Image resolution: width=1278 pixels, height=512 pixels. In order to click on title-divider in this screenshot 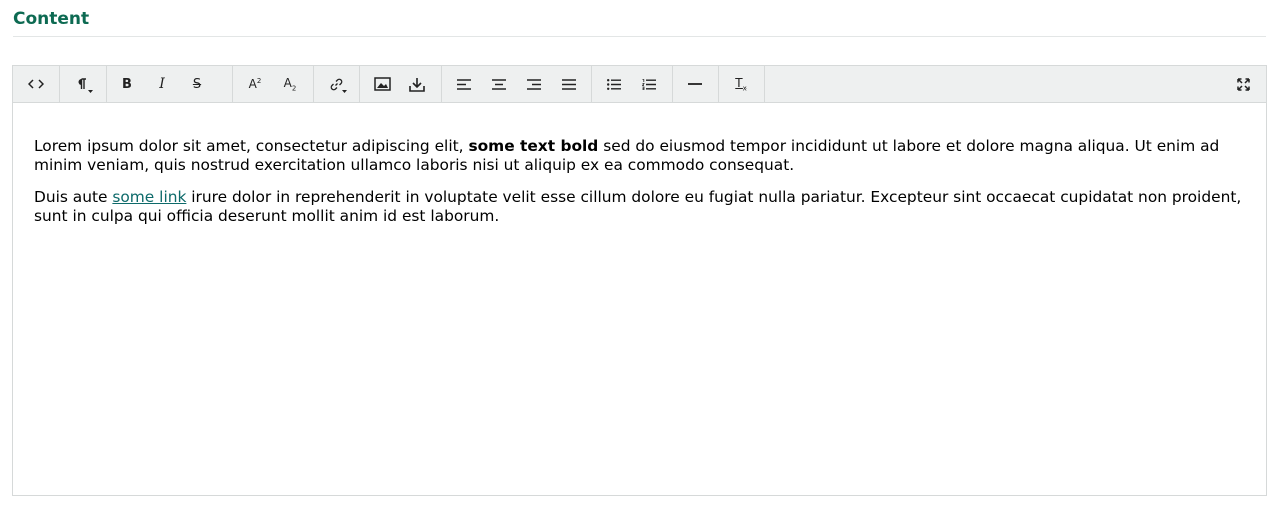, I will do `click(639, 36)`.